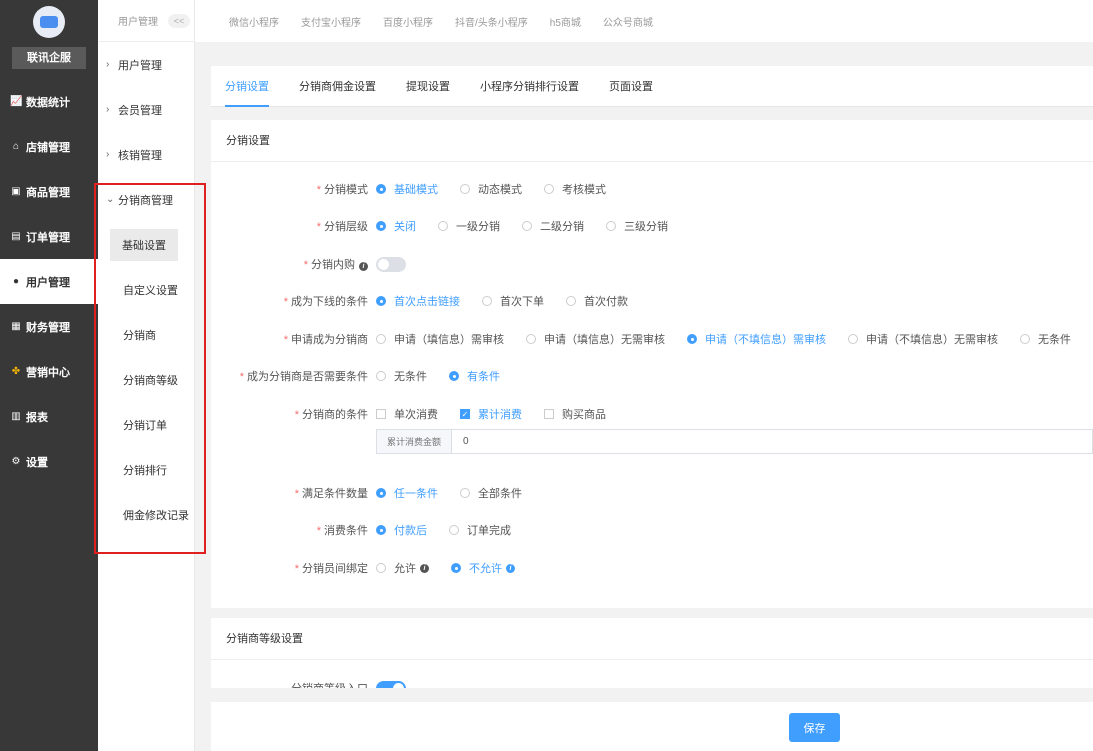 The image size is (1093, 751). Describe the element at coordinates (923, 339) in the screenshot. I see `radio-apply-4: 申请（不填信息）无需审核` at that location.